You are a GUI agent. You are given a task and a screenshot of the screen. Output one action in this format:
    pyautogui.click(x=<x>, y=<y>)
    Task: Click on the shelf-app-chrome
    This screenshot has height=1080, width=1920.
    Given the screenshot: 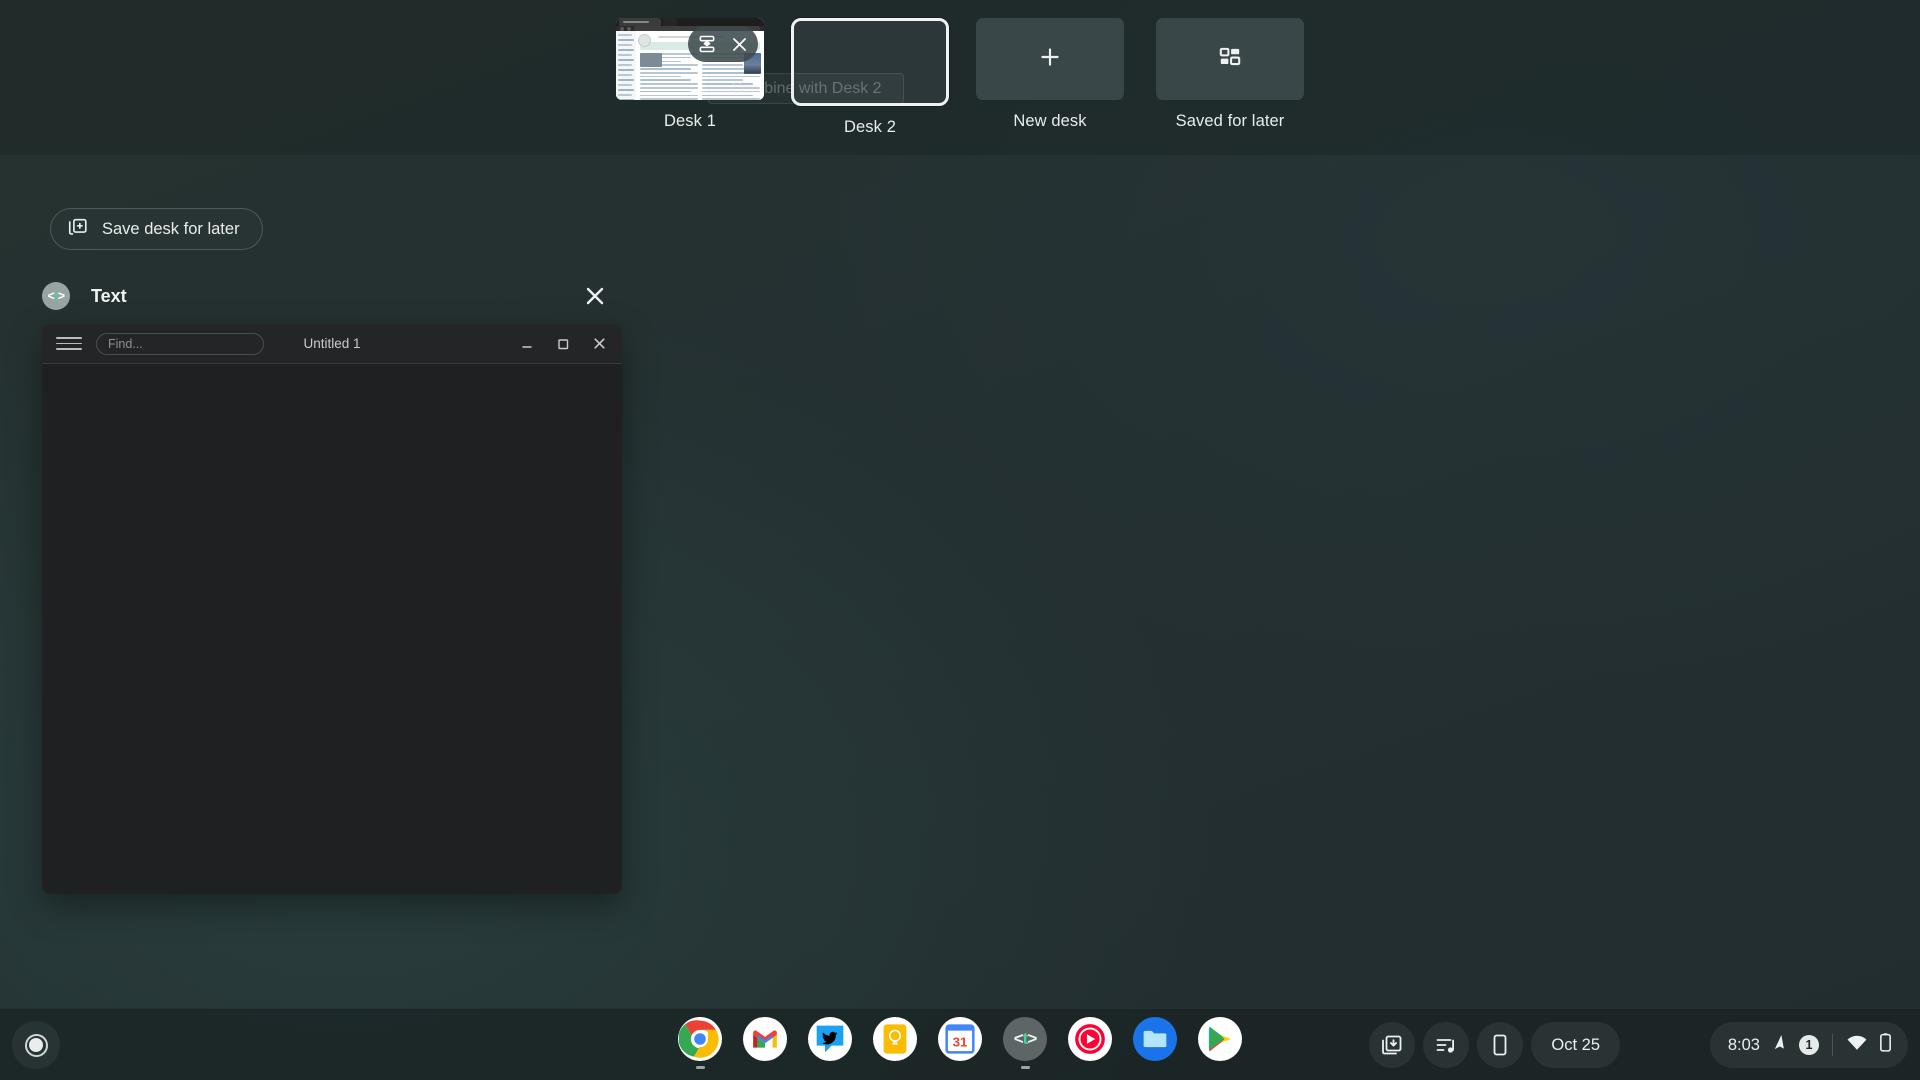 What is the action you would take?
    pyautogui.click(x=700, y=1045)
    